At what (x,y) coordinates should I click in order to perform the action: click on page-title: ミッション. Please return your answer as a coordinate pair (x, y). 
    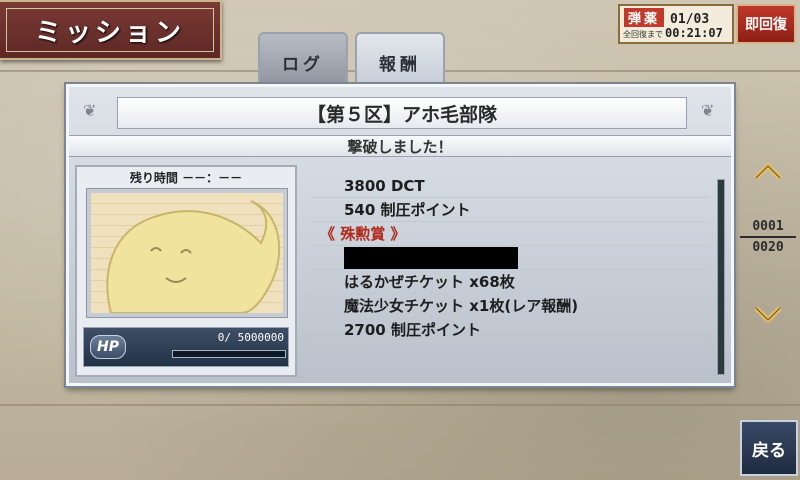
    Looking at the image, I should click on (110, 30).